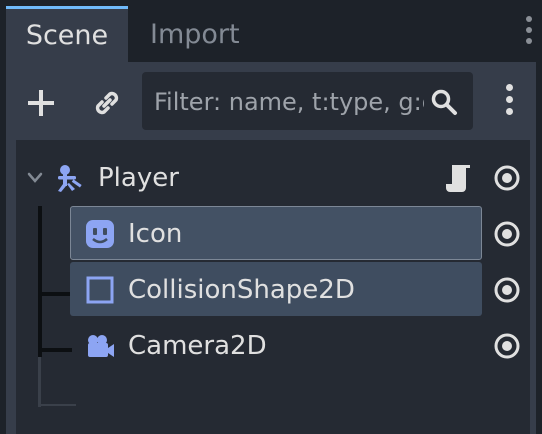 Image resolution: width=542 pixels, height=434 pixels. Describe the element at coordinates (35, 178) in the screenshot. I see `chevron-down-icon` at that location.